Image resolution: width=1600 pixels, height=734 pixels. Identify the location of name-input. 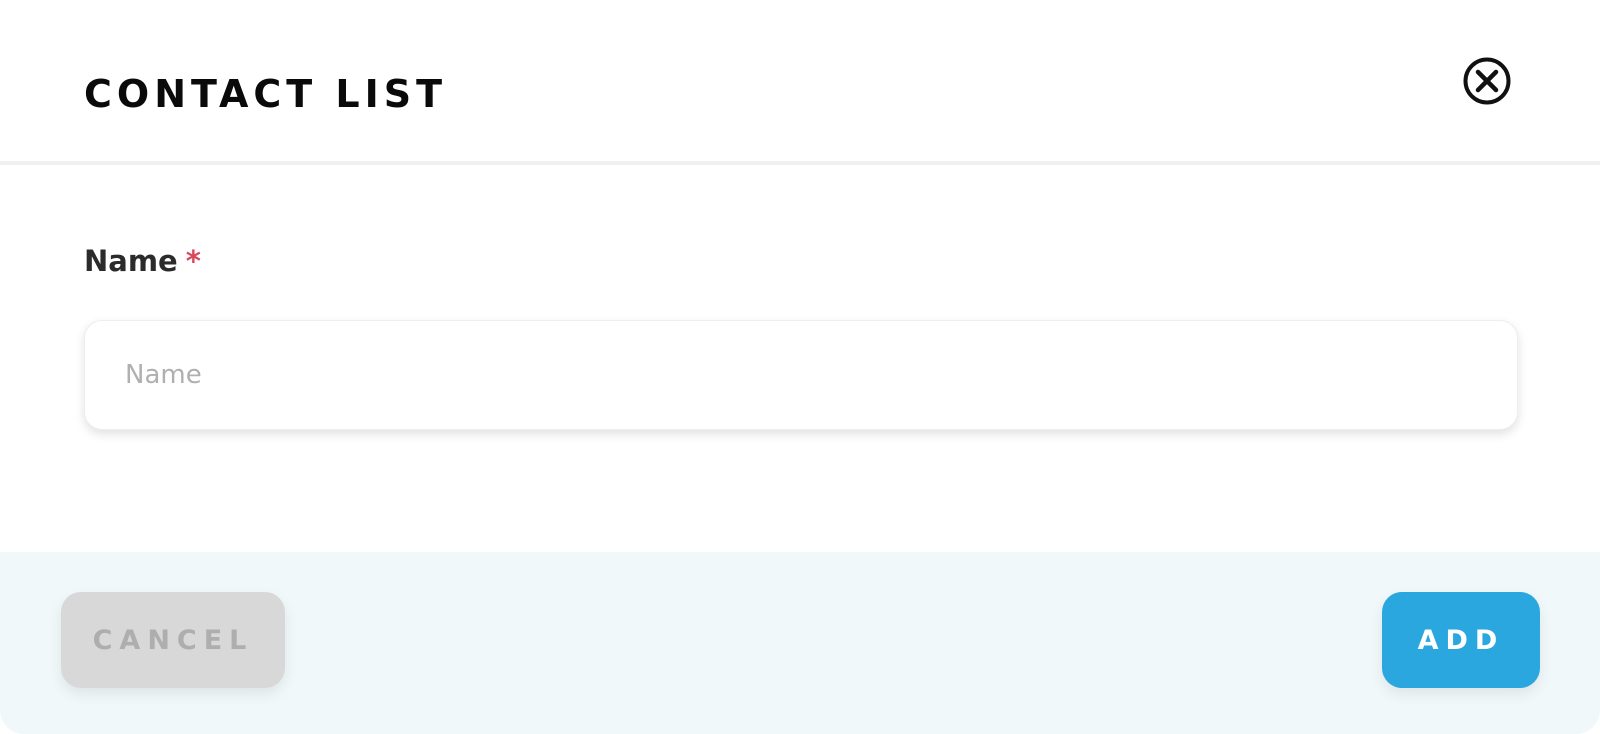
(801, 375).